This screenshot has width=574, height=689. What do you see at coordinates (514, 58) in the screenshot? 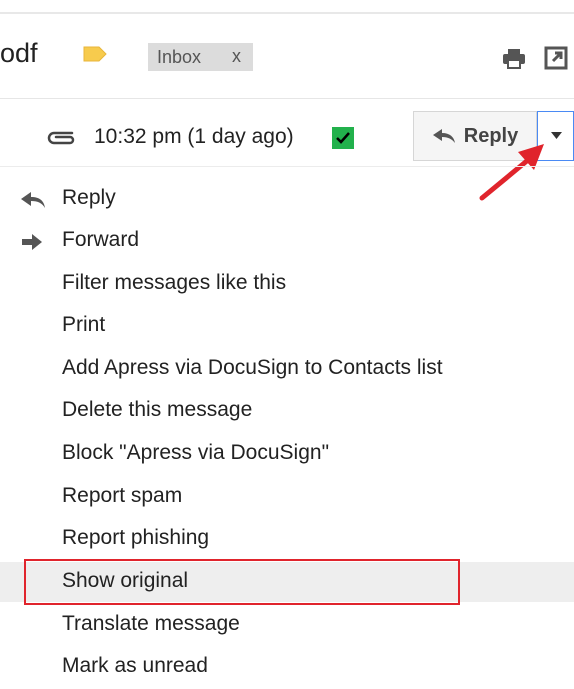
I see `print-icon` at bounding box center [514, 58].